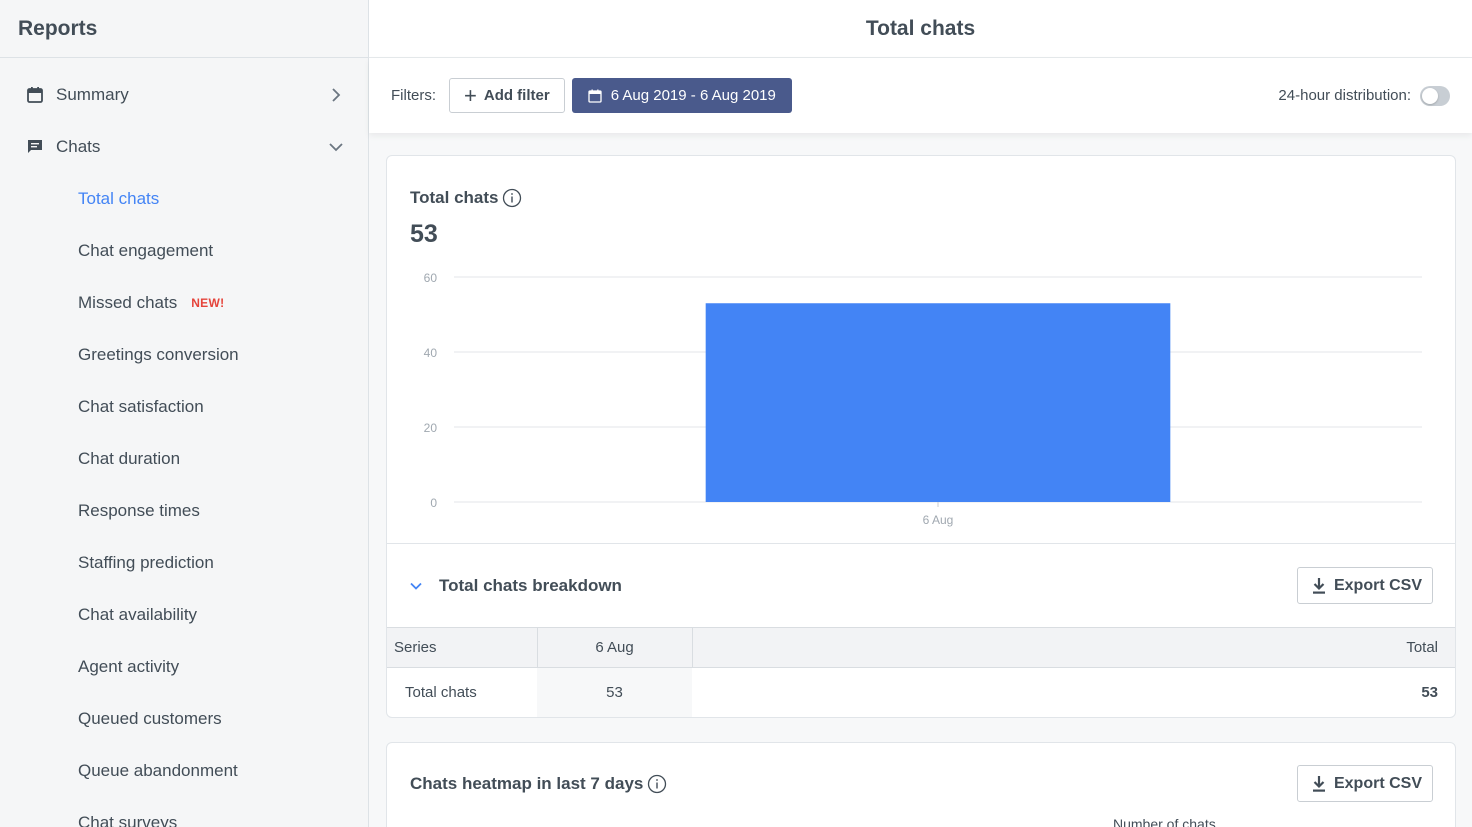  I want to click on x-tick-label: 6 Aug, so click(938, 520).